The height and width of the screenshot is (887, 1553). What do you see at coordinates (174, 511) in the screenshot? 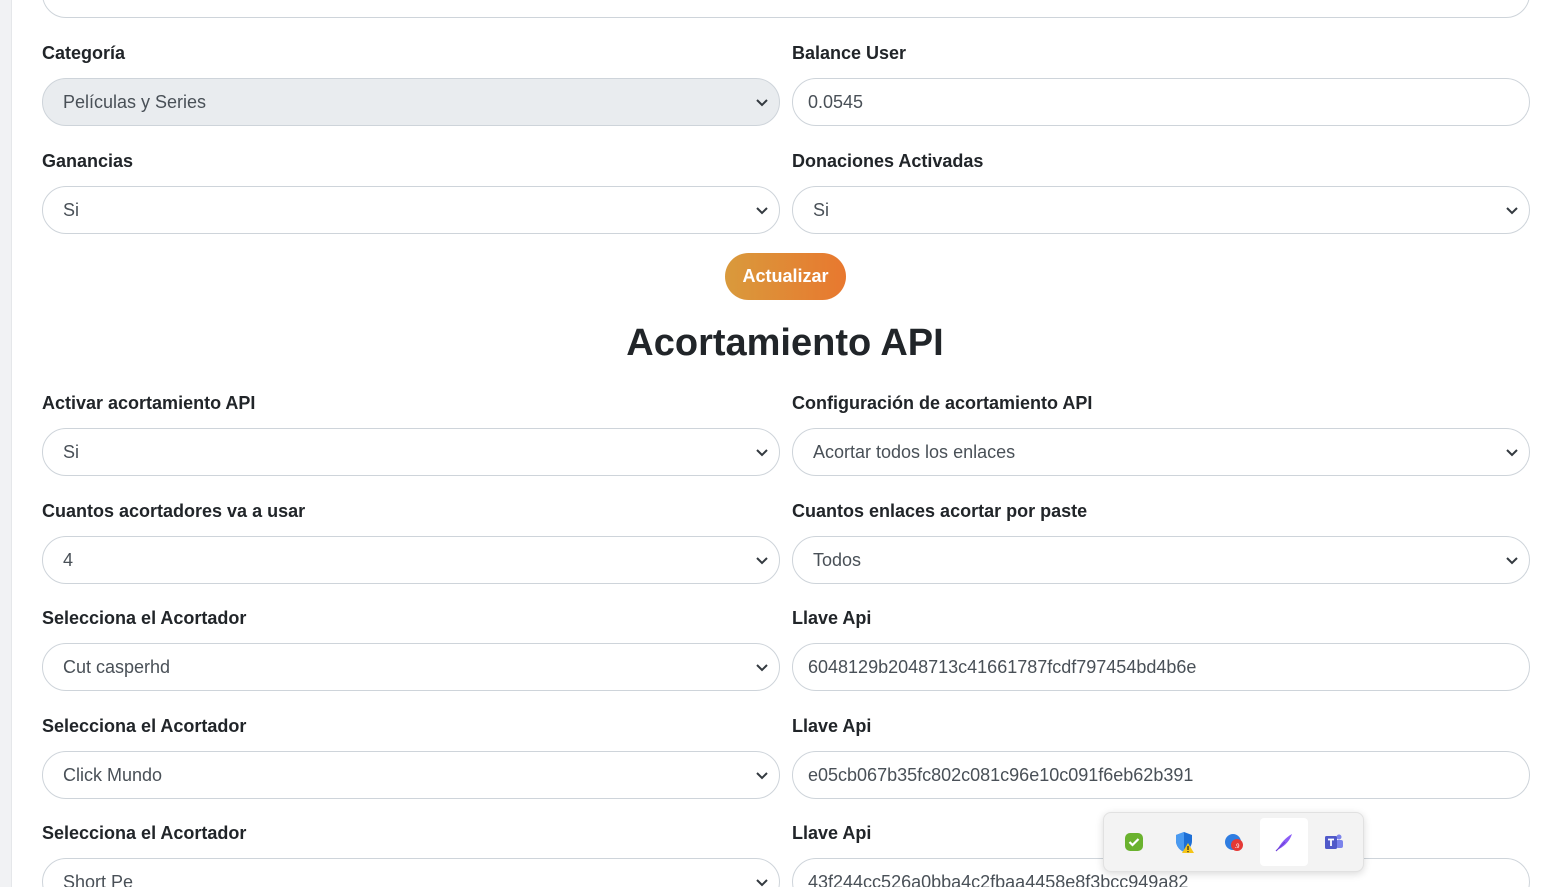
I see `shortener-count-label: Cuantos acortadores va a usar` at bounding box center [174, 511].